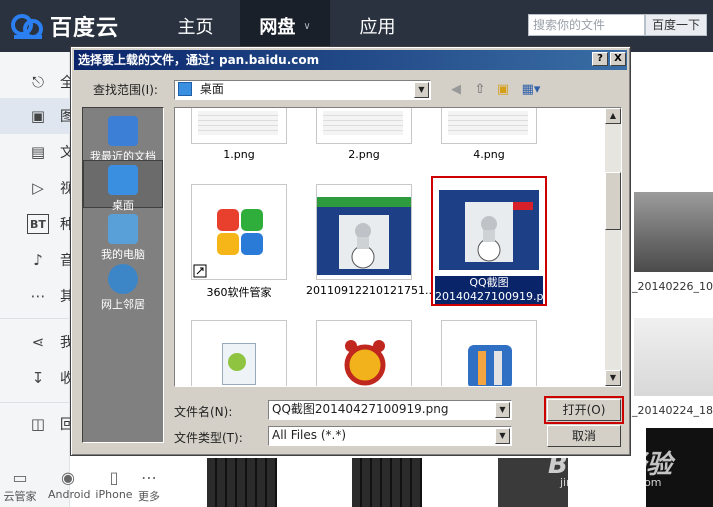 The width and height of the screenshot is (713, 507). Describe the element at coordinates (20, 496) in the screenshot. I see `client-label: 云管家` at that location.